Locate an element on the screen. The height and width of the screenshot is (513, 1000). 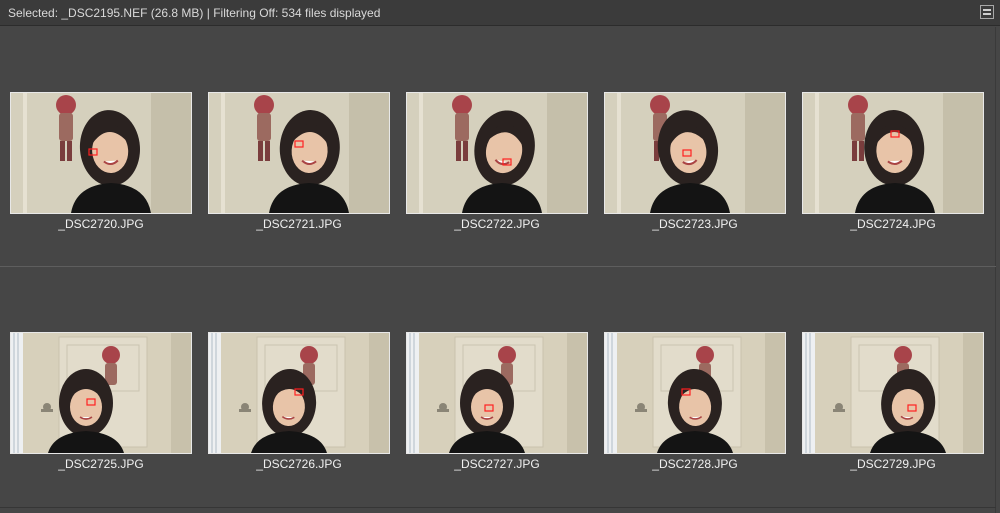
thumbnail-cell: _DSC2729.JPG is located at coordinates (893, 407).